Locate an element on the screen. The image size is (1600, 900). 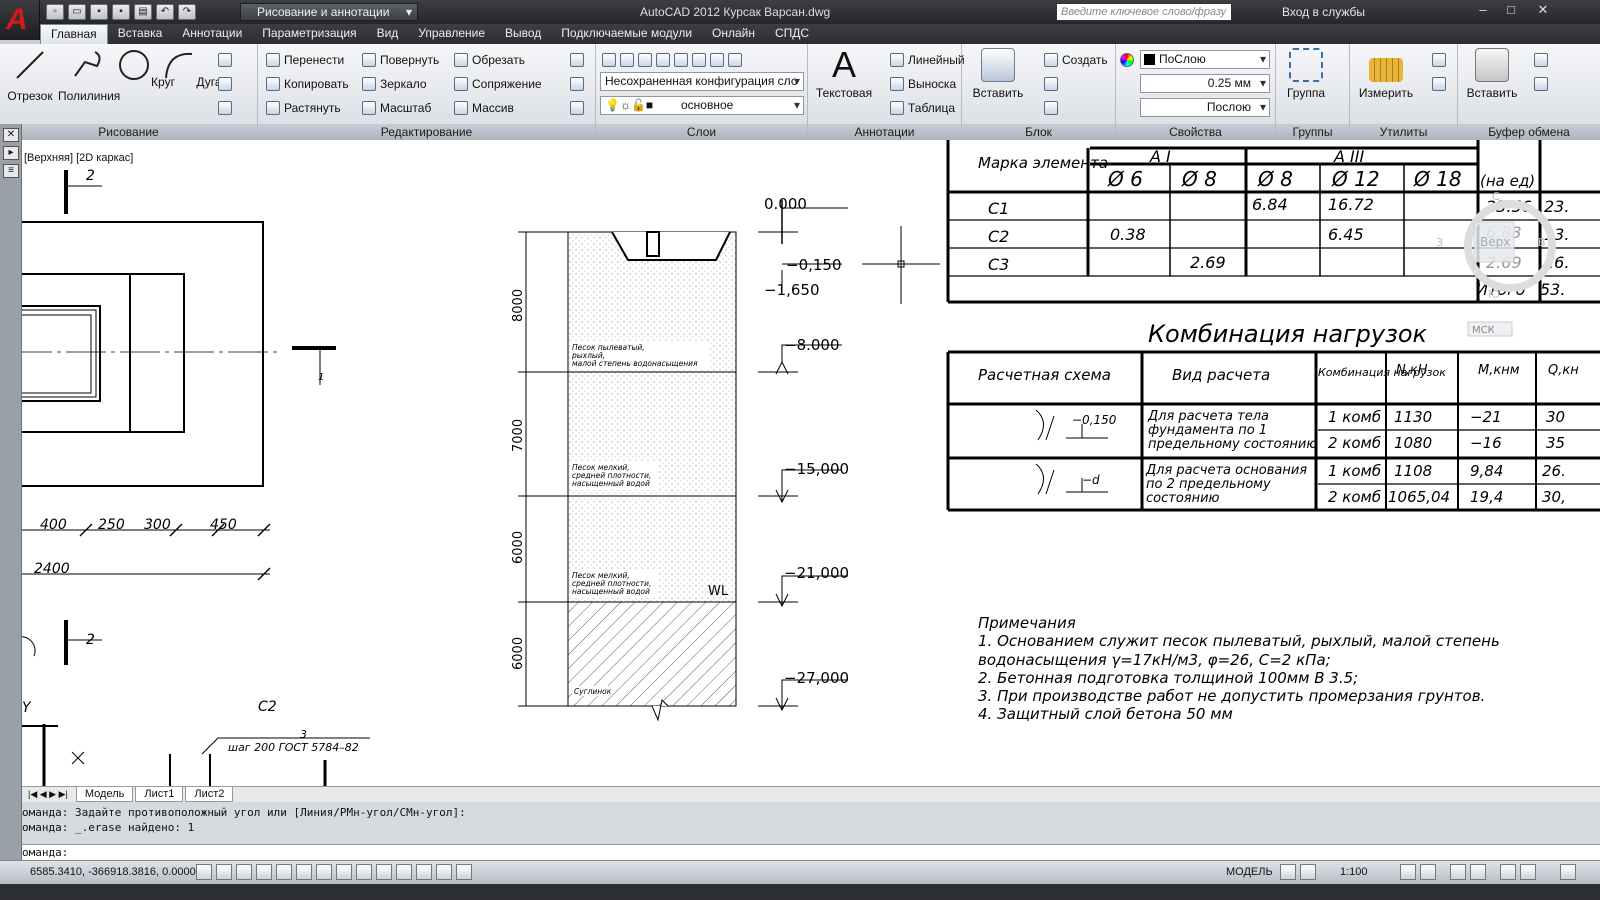
save-icon: ▪ is located at coordinates (99, 12).